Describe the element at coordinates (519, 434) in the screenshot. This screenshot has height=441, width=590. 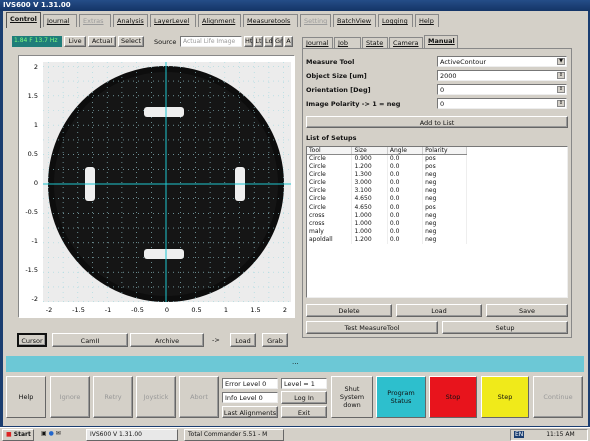
I see `language-indicator: EN` at that location.